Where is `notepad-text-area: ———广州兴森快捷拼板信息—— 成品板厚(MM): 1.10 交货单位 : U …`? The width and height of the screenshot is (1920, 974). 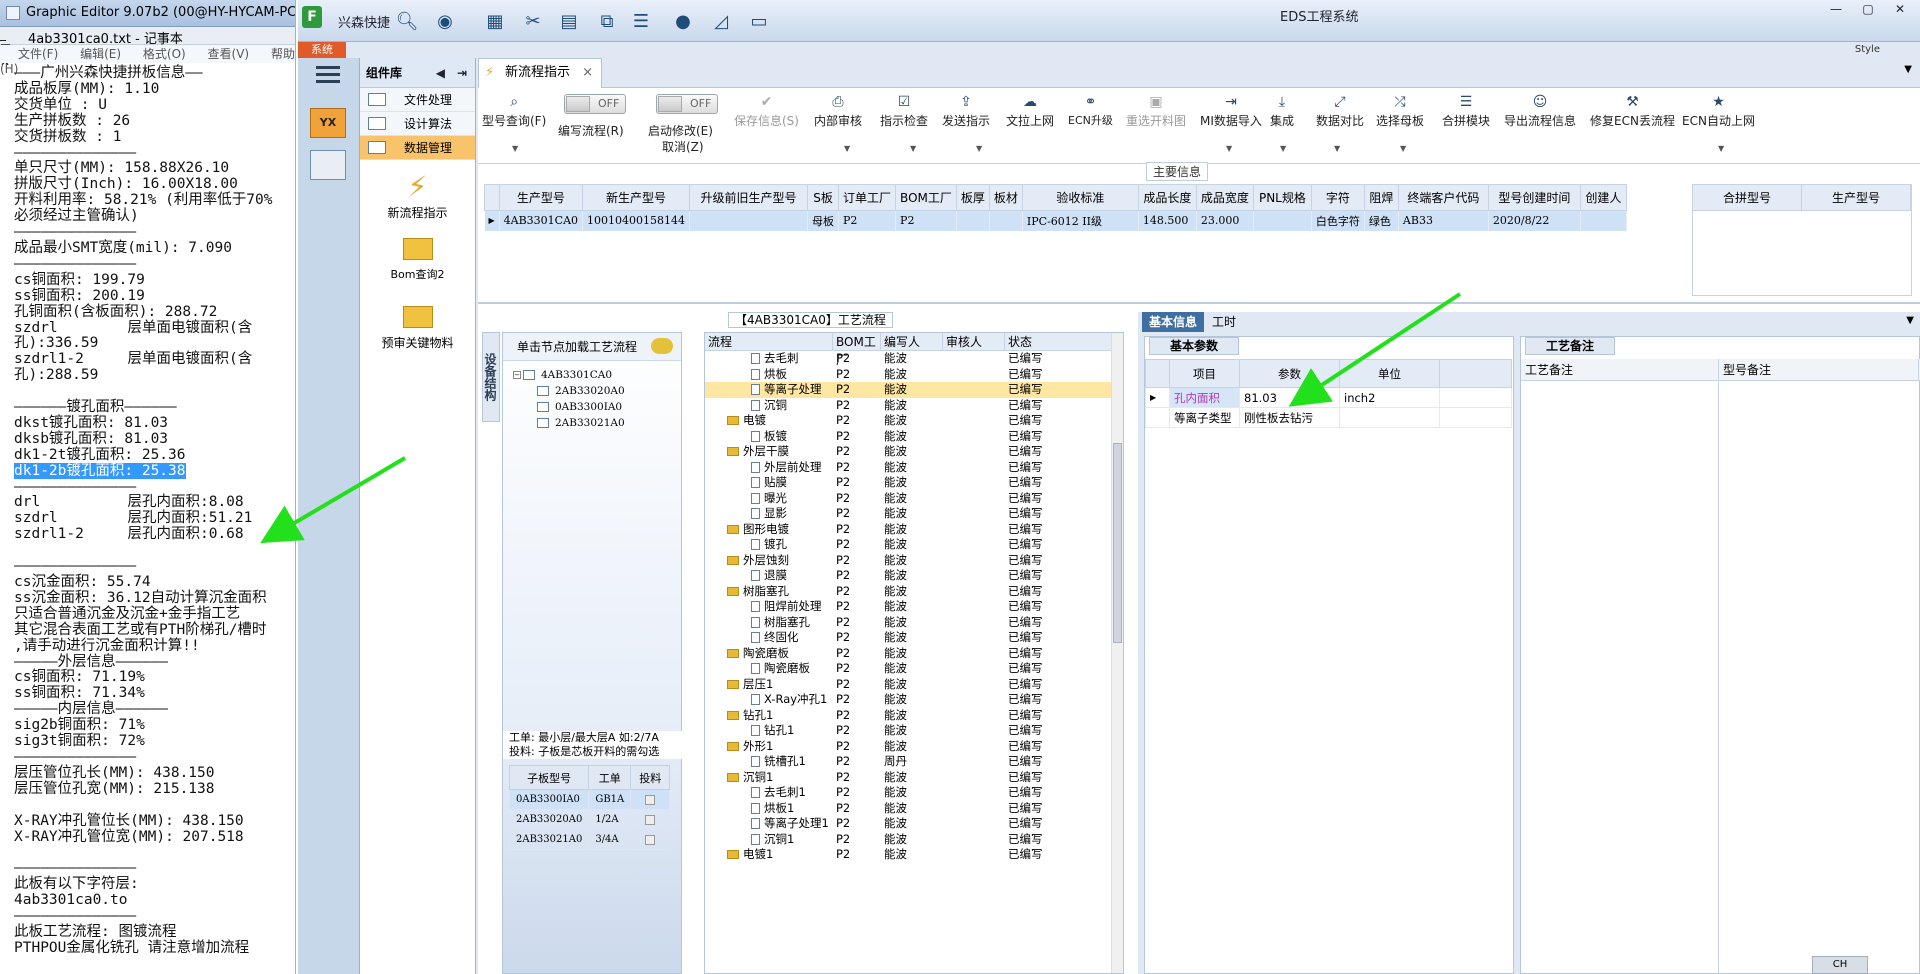 notepad-text-area: ———广州兴森快捷拼板信息—— 成品板厚(MM): 1.10 交货单位 : U … is located at coordinates (154, 511).